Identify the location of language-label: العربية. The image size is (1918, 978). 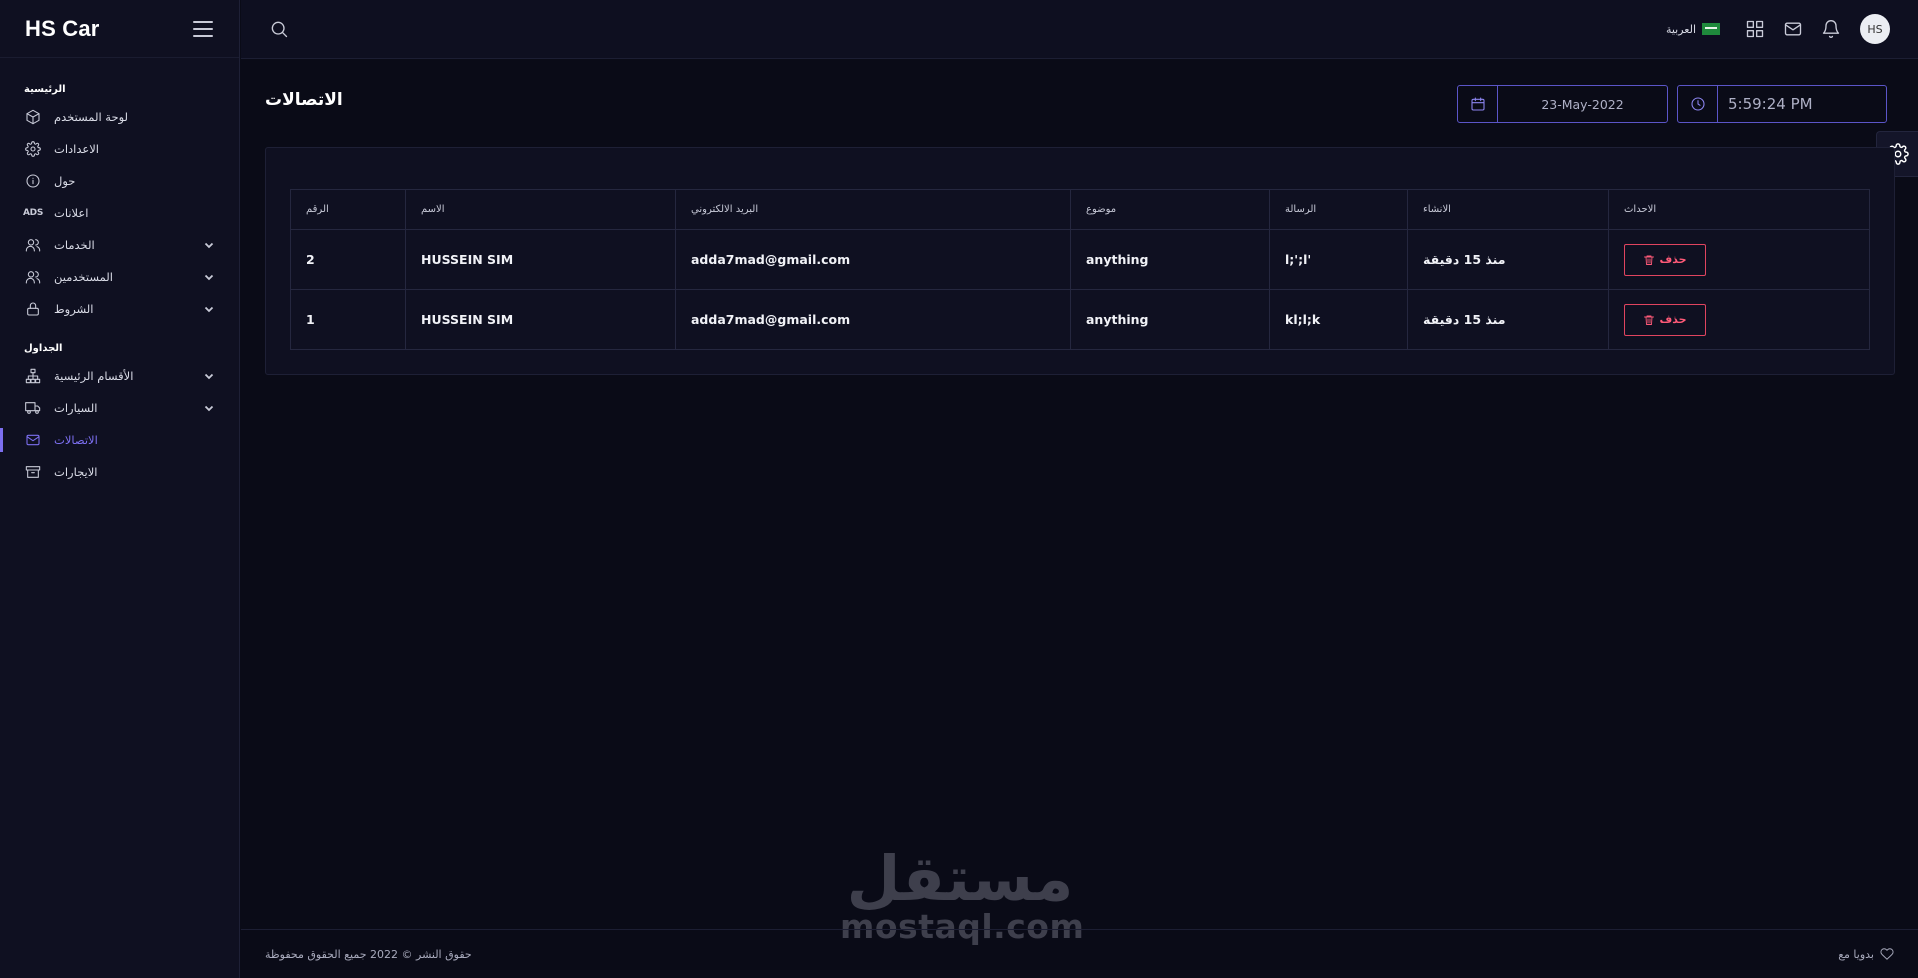
(1680, 29).